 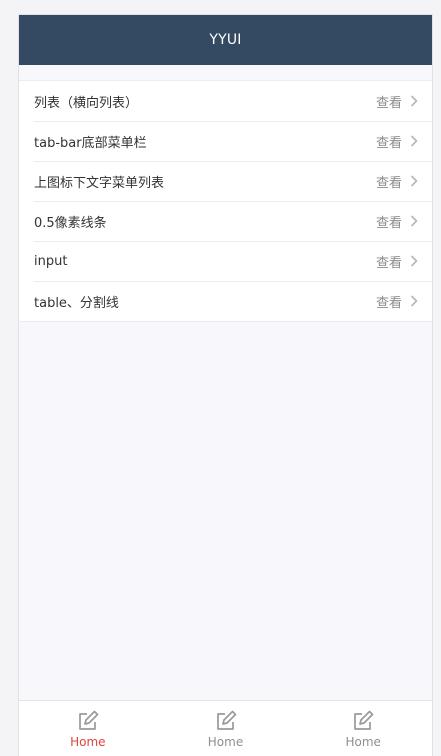 What do you see at coordinates (225, 141) in the screenshot?
I see `list-item-tab-bar: tab-bar底部菜单栏 查看` at bounding box center [225, 141].